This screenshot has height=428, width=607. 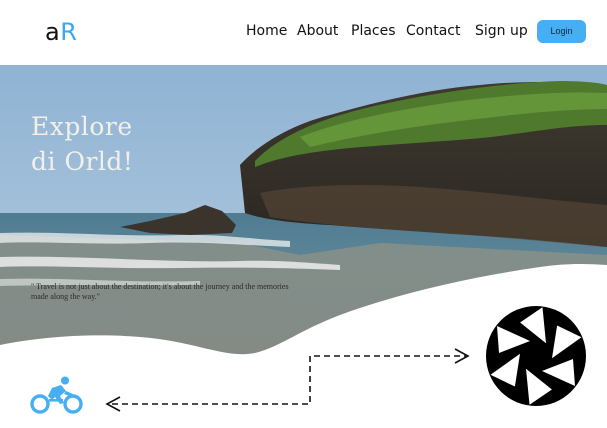 I want to click on login-button: Login, so click(x=561, y=31).